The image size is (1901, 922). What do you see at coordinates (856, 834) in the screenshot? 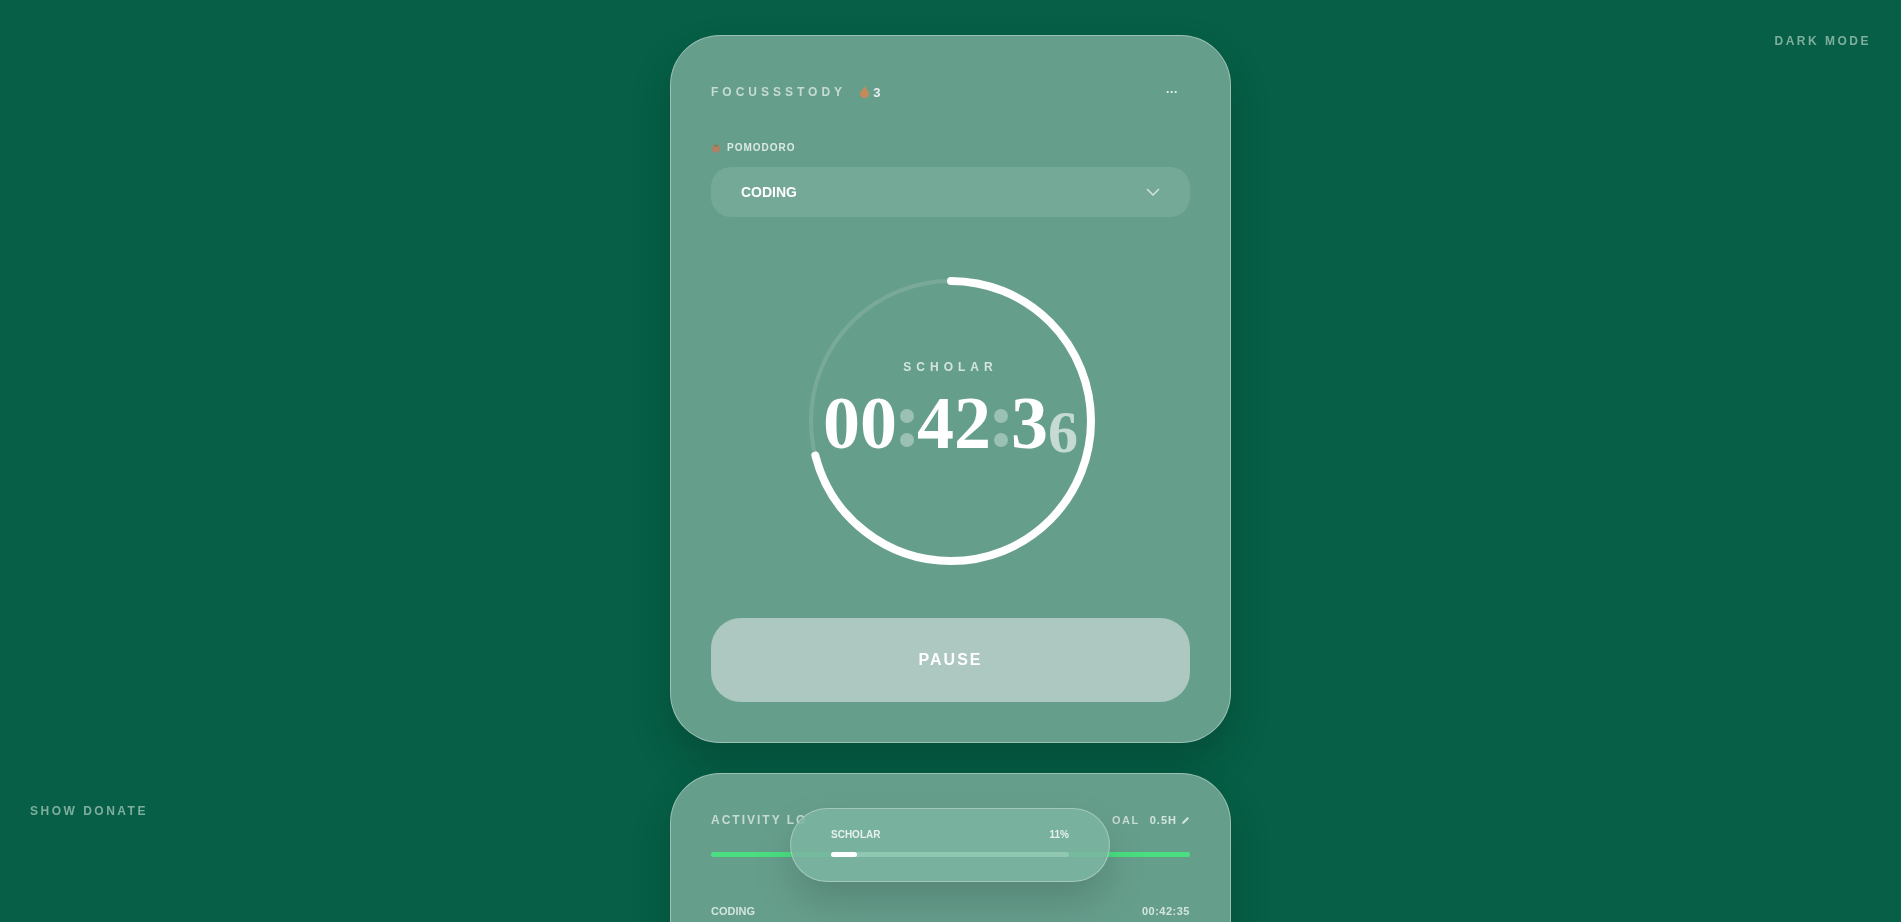
I see `rank-name: SCHOLAR` at bounding box center [856, 834].